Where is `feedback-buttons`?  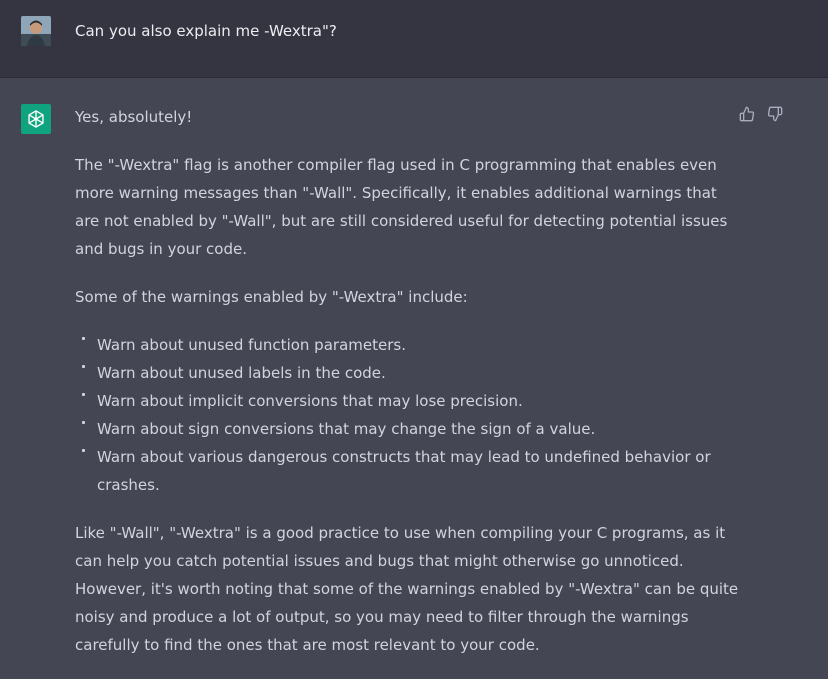 feedback-buttons is located at coordinates (761, 114).